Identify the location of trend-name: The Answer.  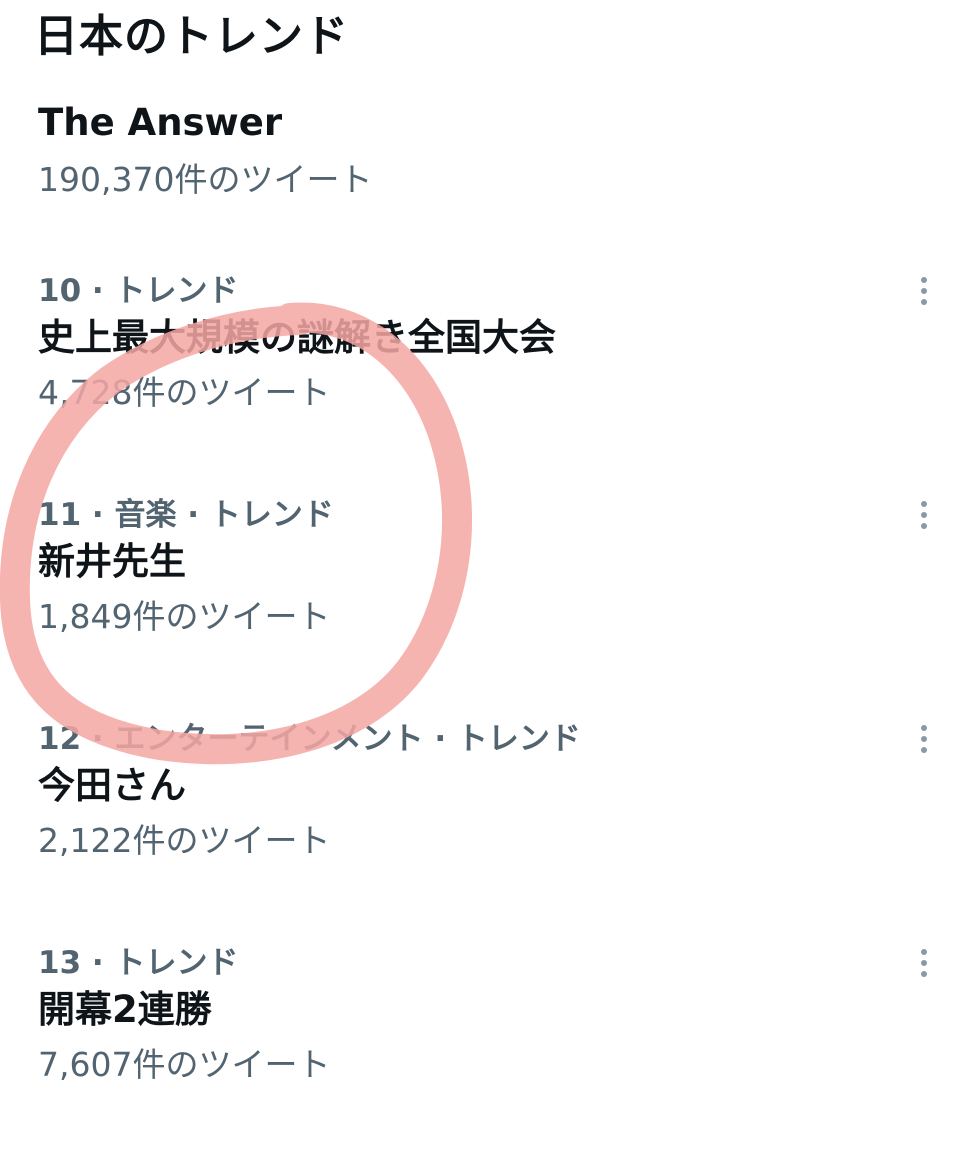
(160, 122).